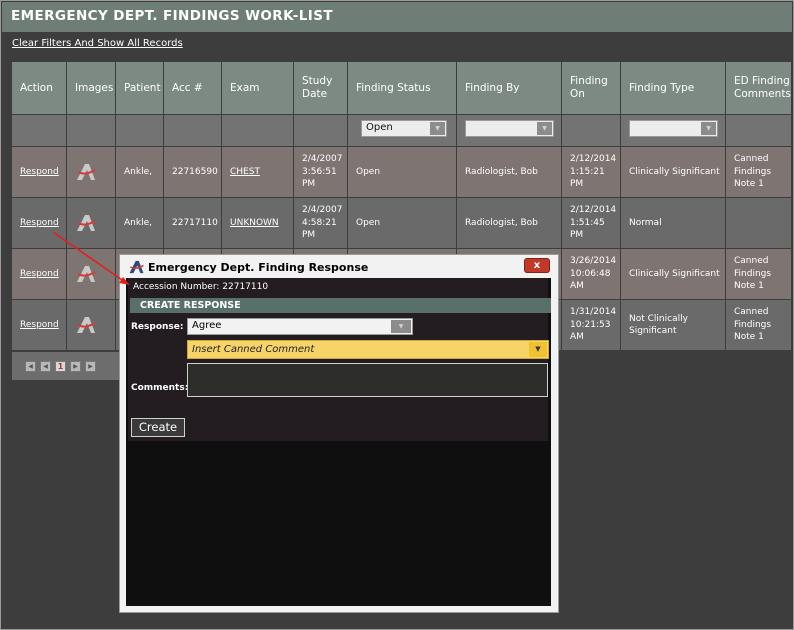 This screenshot has height=630, width=794. Describe the element at coordinates (91, 258) in the screenshot. I see `annotation-arrow` at that location.